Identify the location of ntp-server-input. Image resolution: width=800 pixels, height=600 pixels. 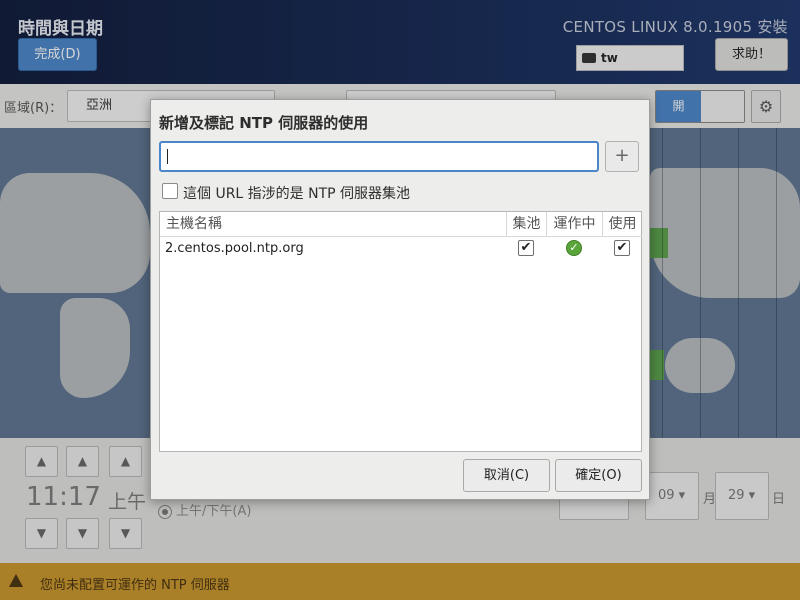
(379, 156).